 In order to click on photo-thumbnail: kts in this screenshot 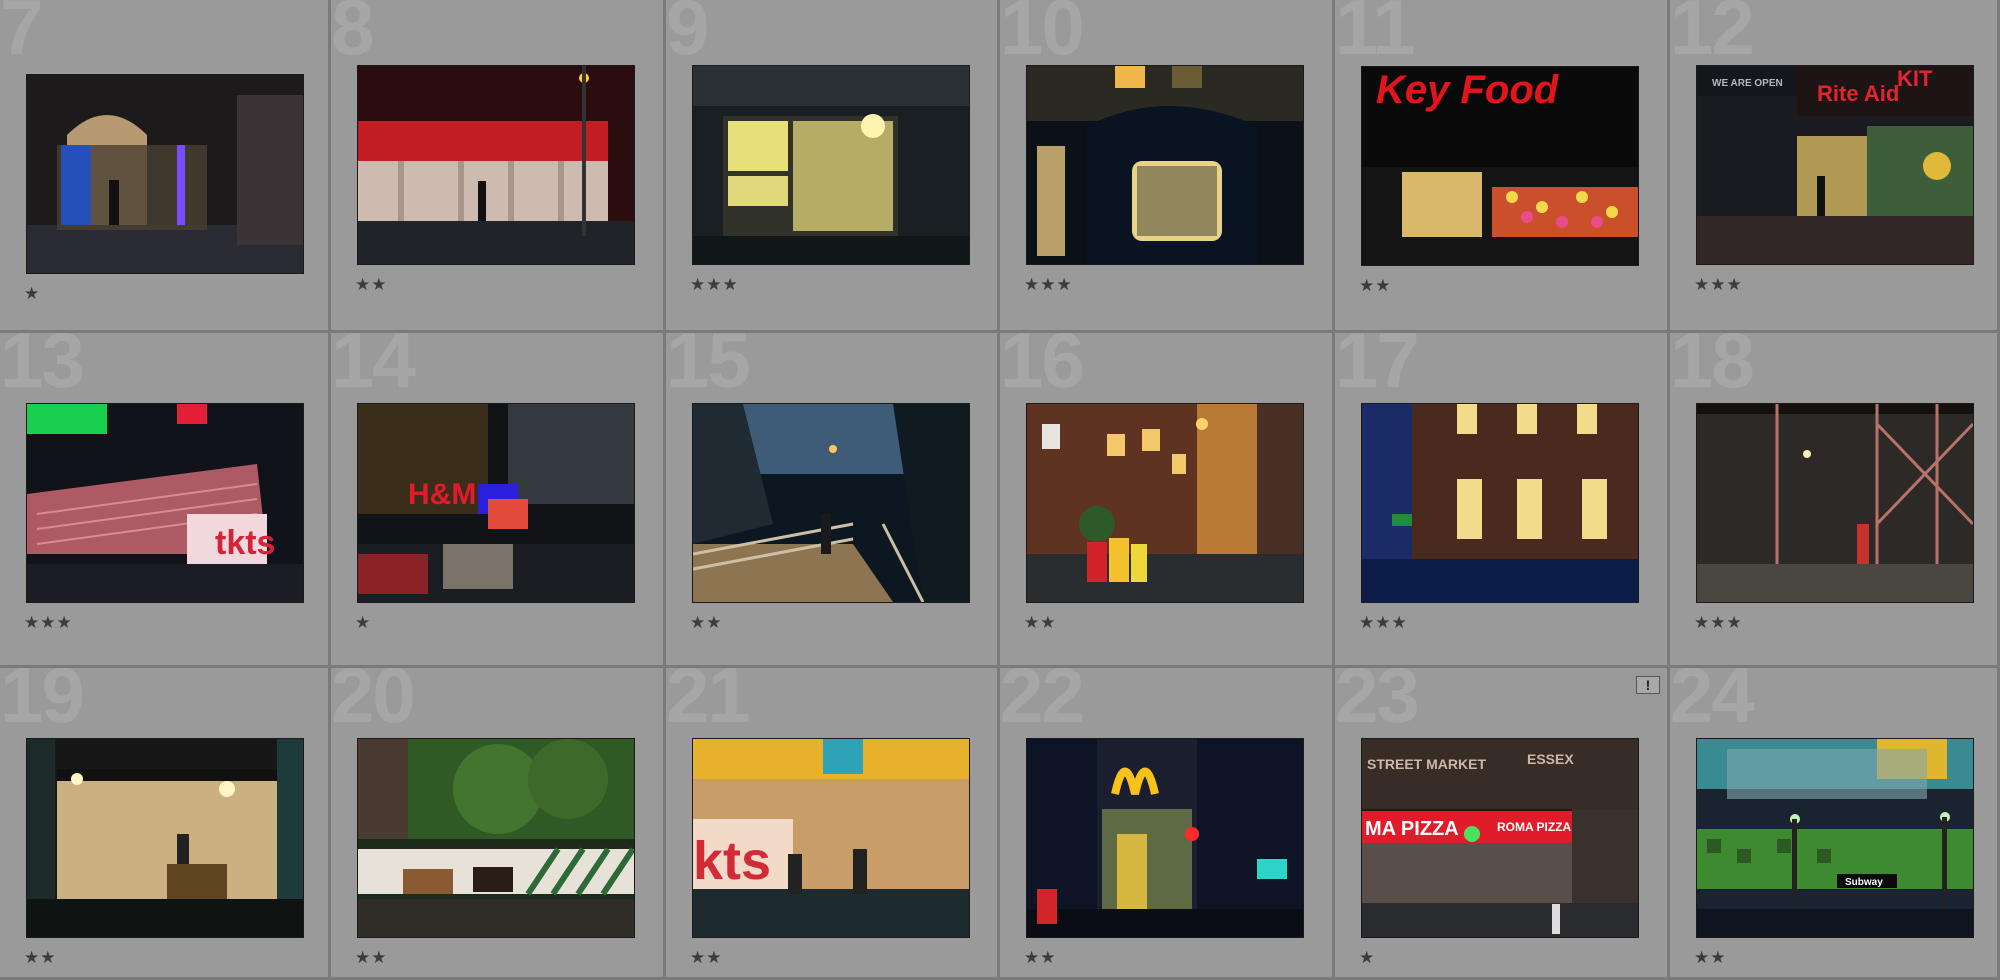, I will do `click(831, 838)`.